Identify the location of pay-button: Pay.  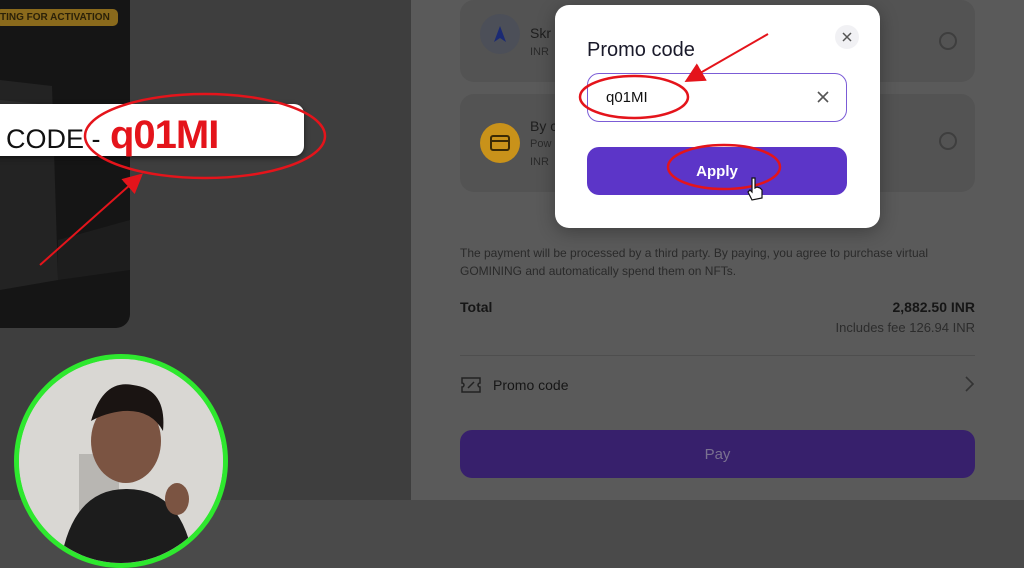
(717, 454).